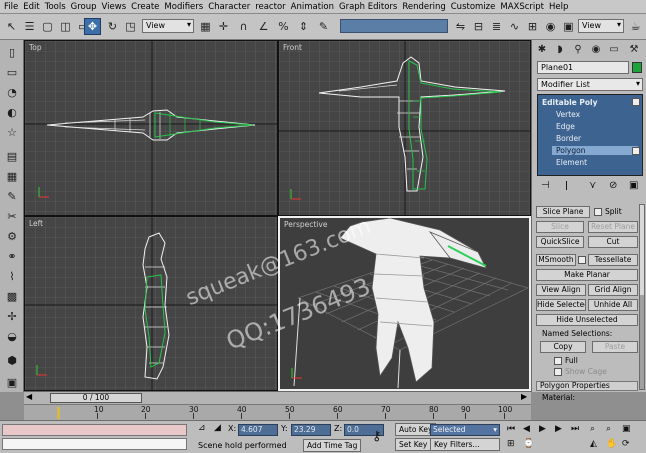 The image size is (646, 453). Describe the element at coordinates (587, 275) in the screenshot. I see `make-planar-button: Make Planar` at that location.